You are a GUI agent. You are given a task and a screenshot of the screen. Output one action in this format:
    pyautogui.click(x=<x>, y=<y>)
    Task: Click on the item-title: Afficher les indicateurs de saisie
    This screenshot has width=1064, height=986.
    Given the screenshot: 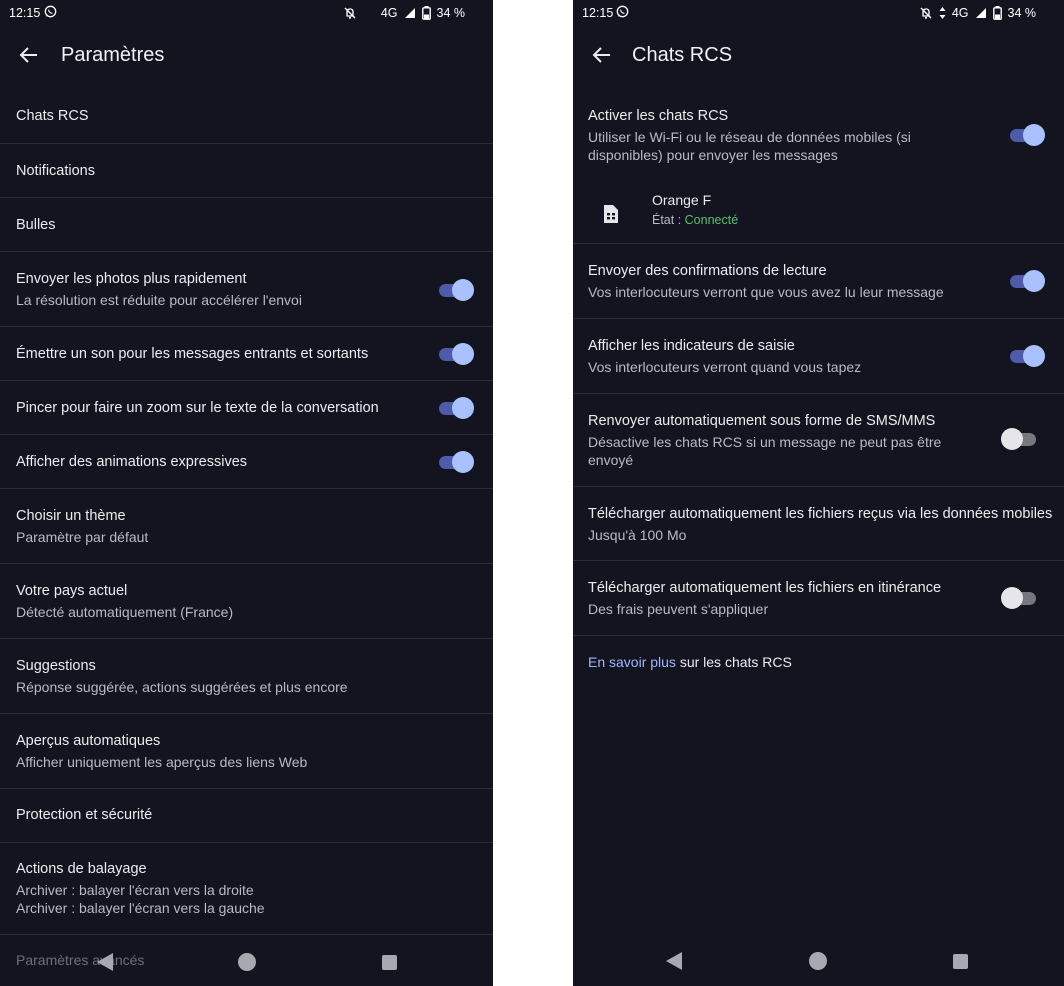 What is the action you would take?
    pyautogui.click(x=691, y=346)
    